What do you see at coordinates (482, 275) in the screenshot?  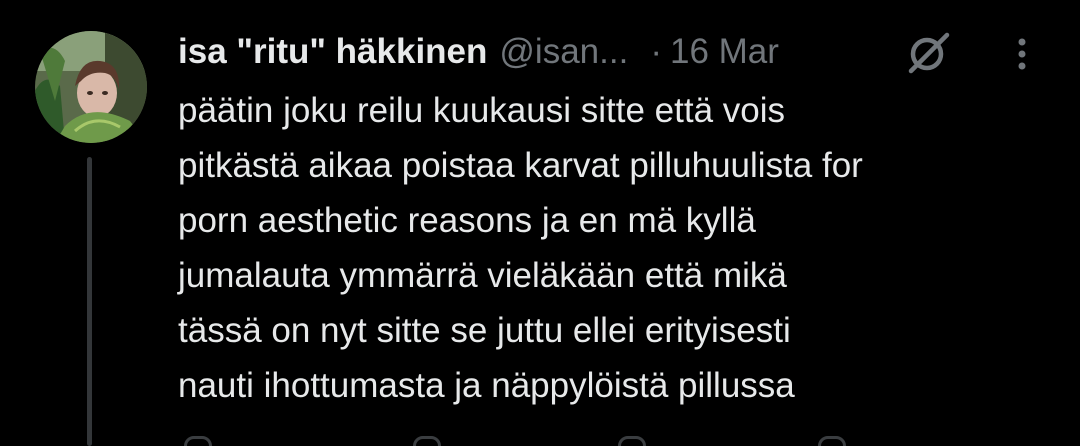 I see `tweet-text-line: jumalauta ymmärrä vieläkään että mikä` at bounding box center [482, 275].